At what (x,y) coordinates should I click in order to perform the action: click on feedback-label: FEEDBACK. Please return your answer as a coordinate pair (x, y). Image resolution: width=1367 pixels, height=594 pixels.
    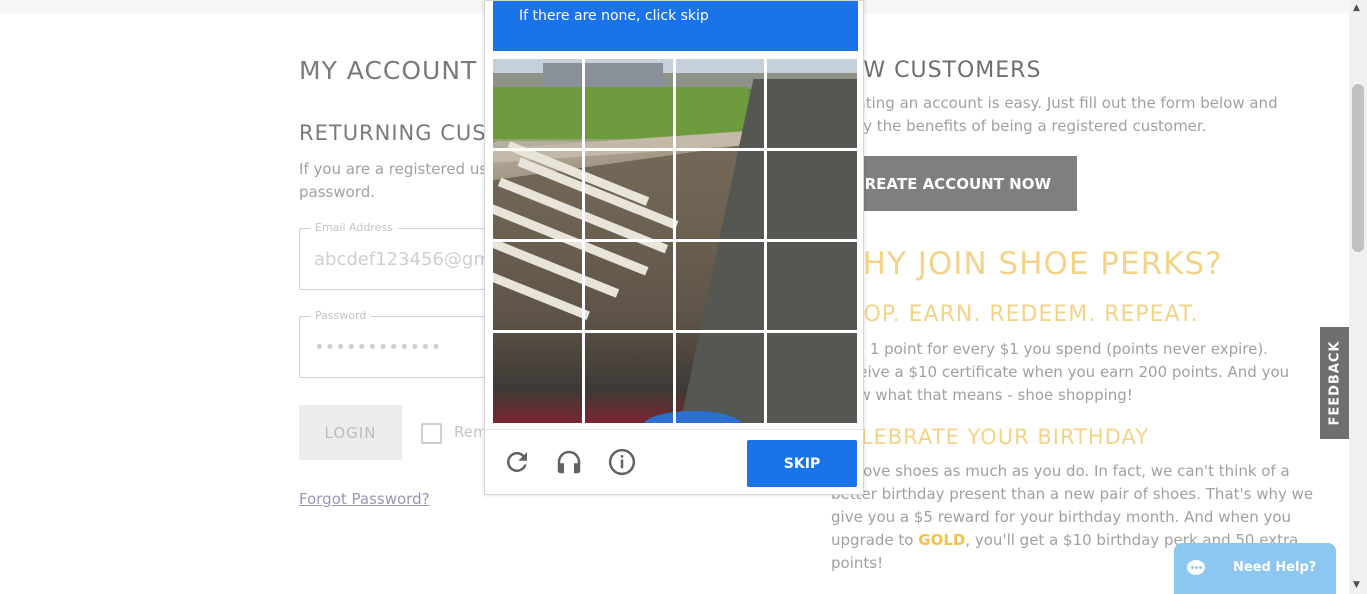
    Looking at the image, I should click on (1334, 383).